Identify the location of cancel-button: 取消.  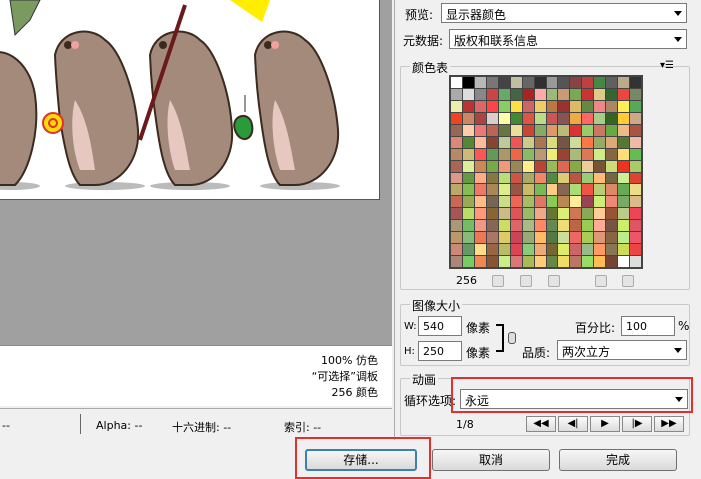
(491, 460).